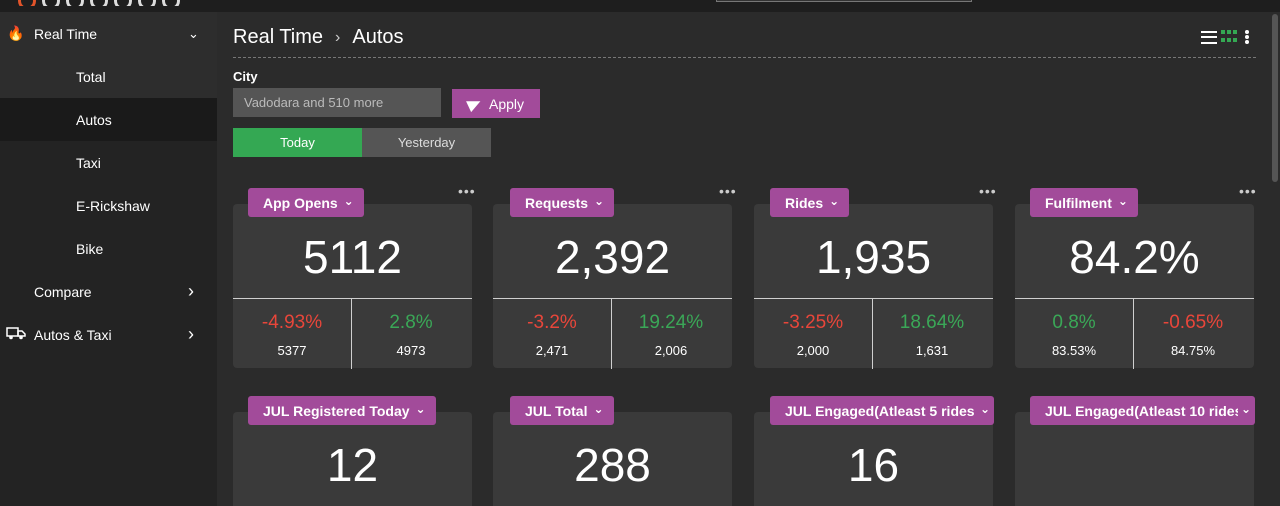 The width and height of the screenshot is (1280, 506). What do you see at coordinates (474, 103) in the screenshot?
I see `send-icon` at bounding box center [474, 103].